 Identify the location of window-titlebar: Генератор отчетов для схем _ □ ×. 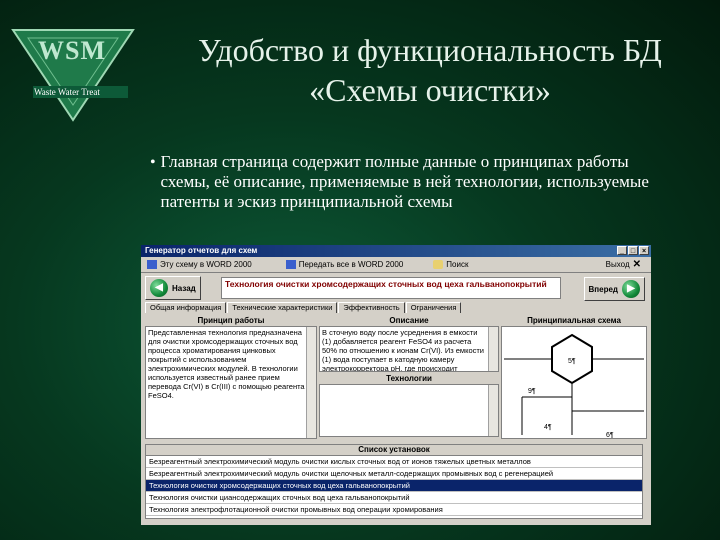
(396, 251).